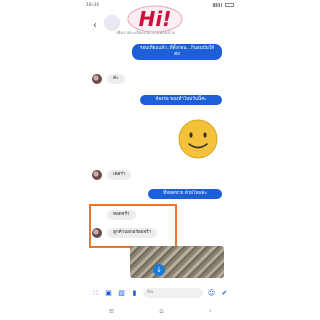  What do you see at coordinates (210, 311) in the screenshot?
I see `back-nav-icon: ‹` at bounding box center [210, 311].